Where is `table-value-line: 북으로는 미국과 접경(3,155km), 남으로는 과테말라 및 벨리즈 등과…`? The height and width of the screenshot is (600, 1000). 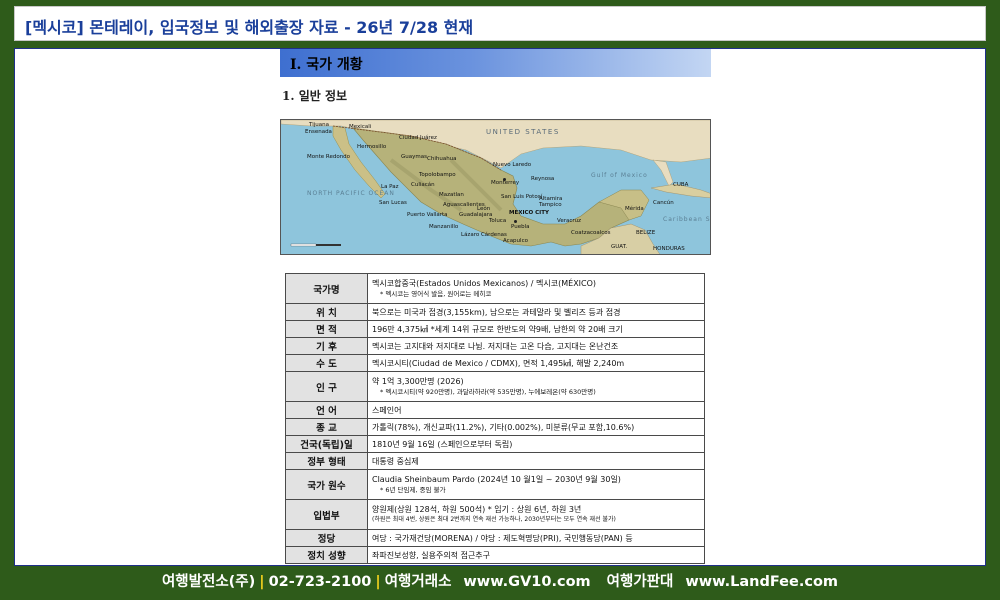
table-value-line: 북으로는 미국과 접경(3,155km), 남으로는 과테말라 및 벨리즈 등과… is located at coordinates (496, 312).